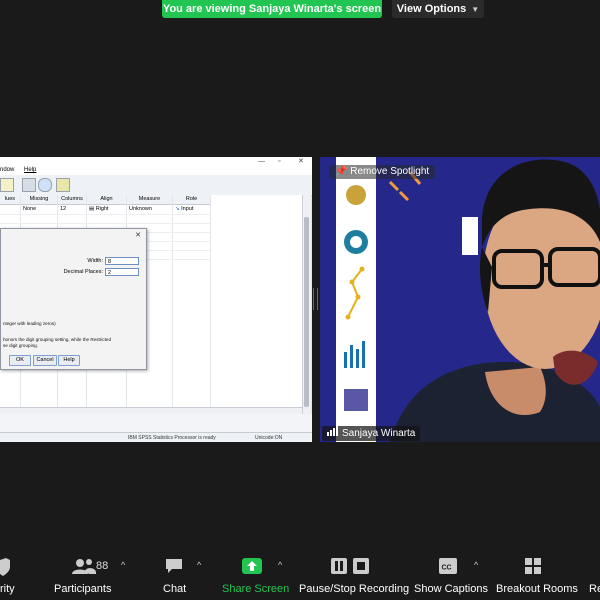  Describe the element at coordinates (84, 566) in the screenshot. I see `participants-icon` at that location.